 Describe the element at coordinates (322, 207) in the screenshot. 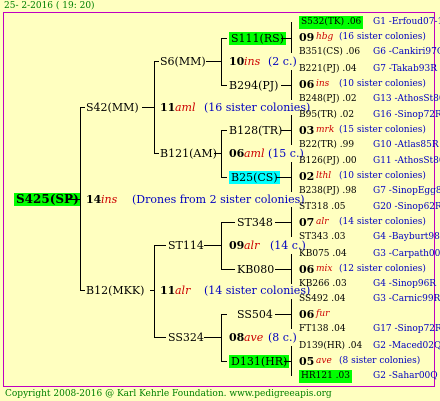

I see `g5-sire-top: ST318 .05` at that location.